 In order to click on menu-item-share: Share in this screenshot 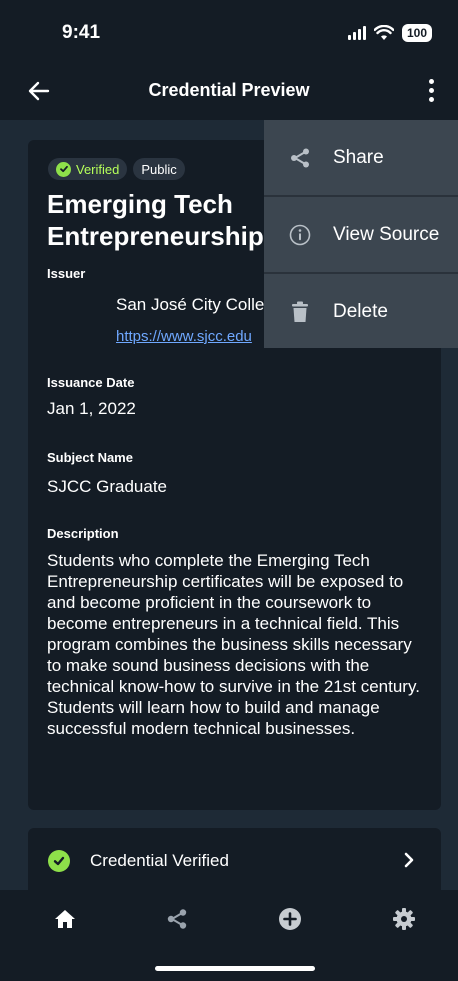, I will do `click(361, 158)`.